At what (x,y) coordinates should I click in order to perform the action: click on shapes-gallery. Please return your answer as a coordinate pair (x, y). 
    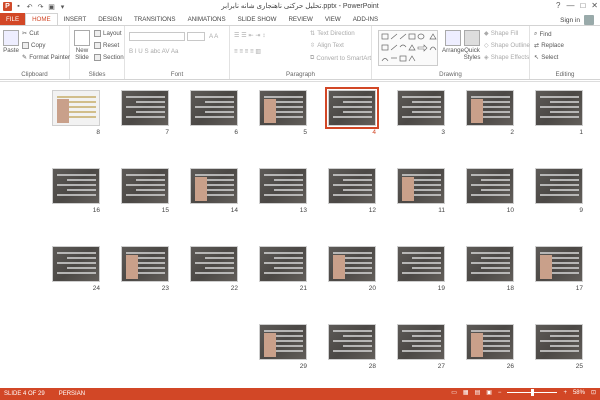
    Looking at the image, I should click on (408, 48).